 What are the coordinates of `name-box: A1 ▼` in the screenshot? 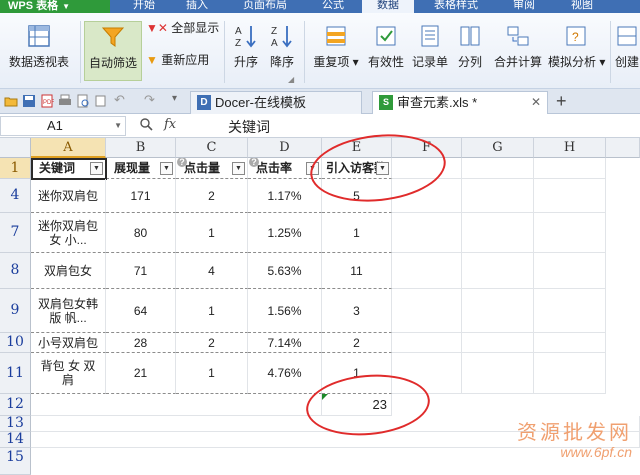 It's located at (63, 126).